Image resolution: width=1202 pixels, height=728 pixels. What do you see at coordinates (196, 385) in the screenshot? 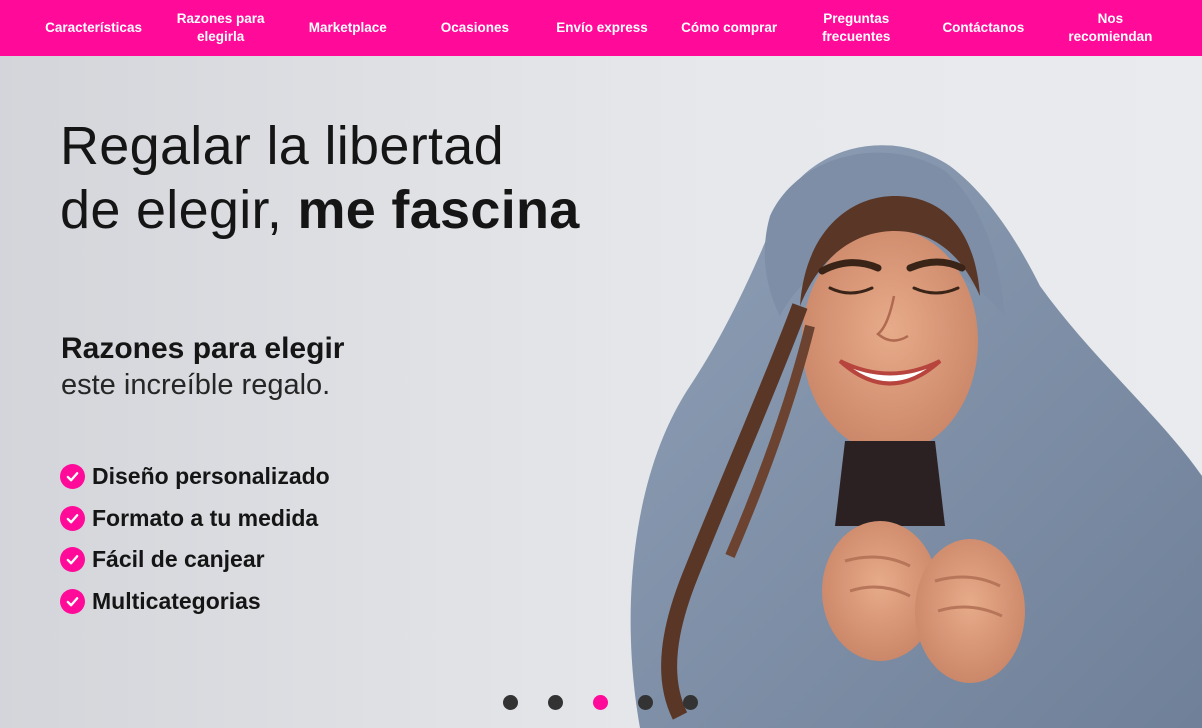
I see `subhead-light: este increíble regalo.` at bounding box center [196, 385].